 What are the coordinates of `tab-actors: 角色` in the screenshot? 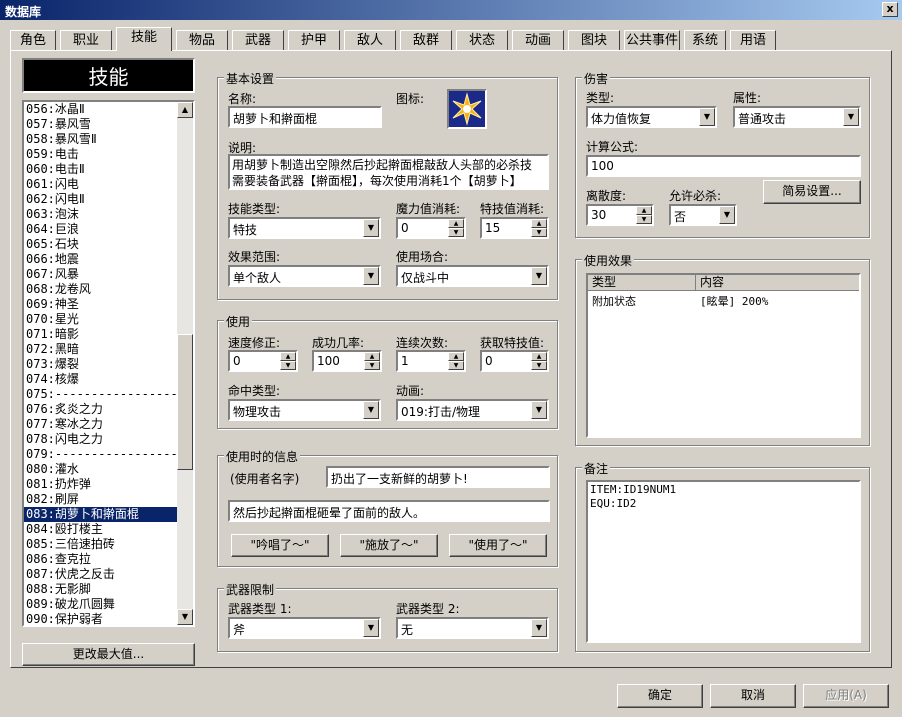 It's located at (33, 40).